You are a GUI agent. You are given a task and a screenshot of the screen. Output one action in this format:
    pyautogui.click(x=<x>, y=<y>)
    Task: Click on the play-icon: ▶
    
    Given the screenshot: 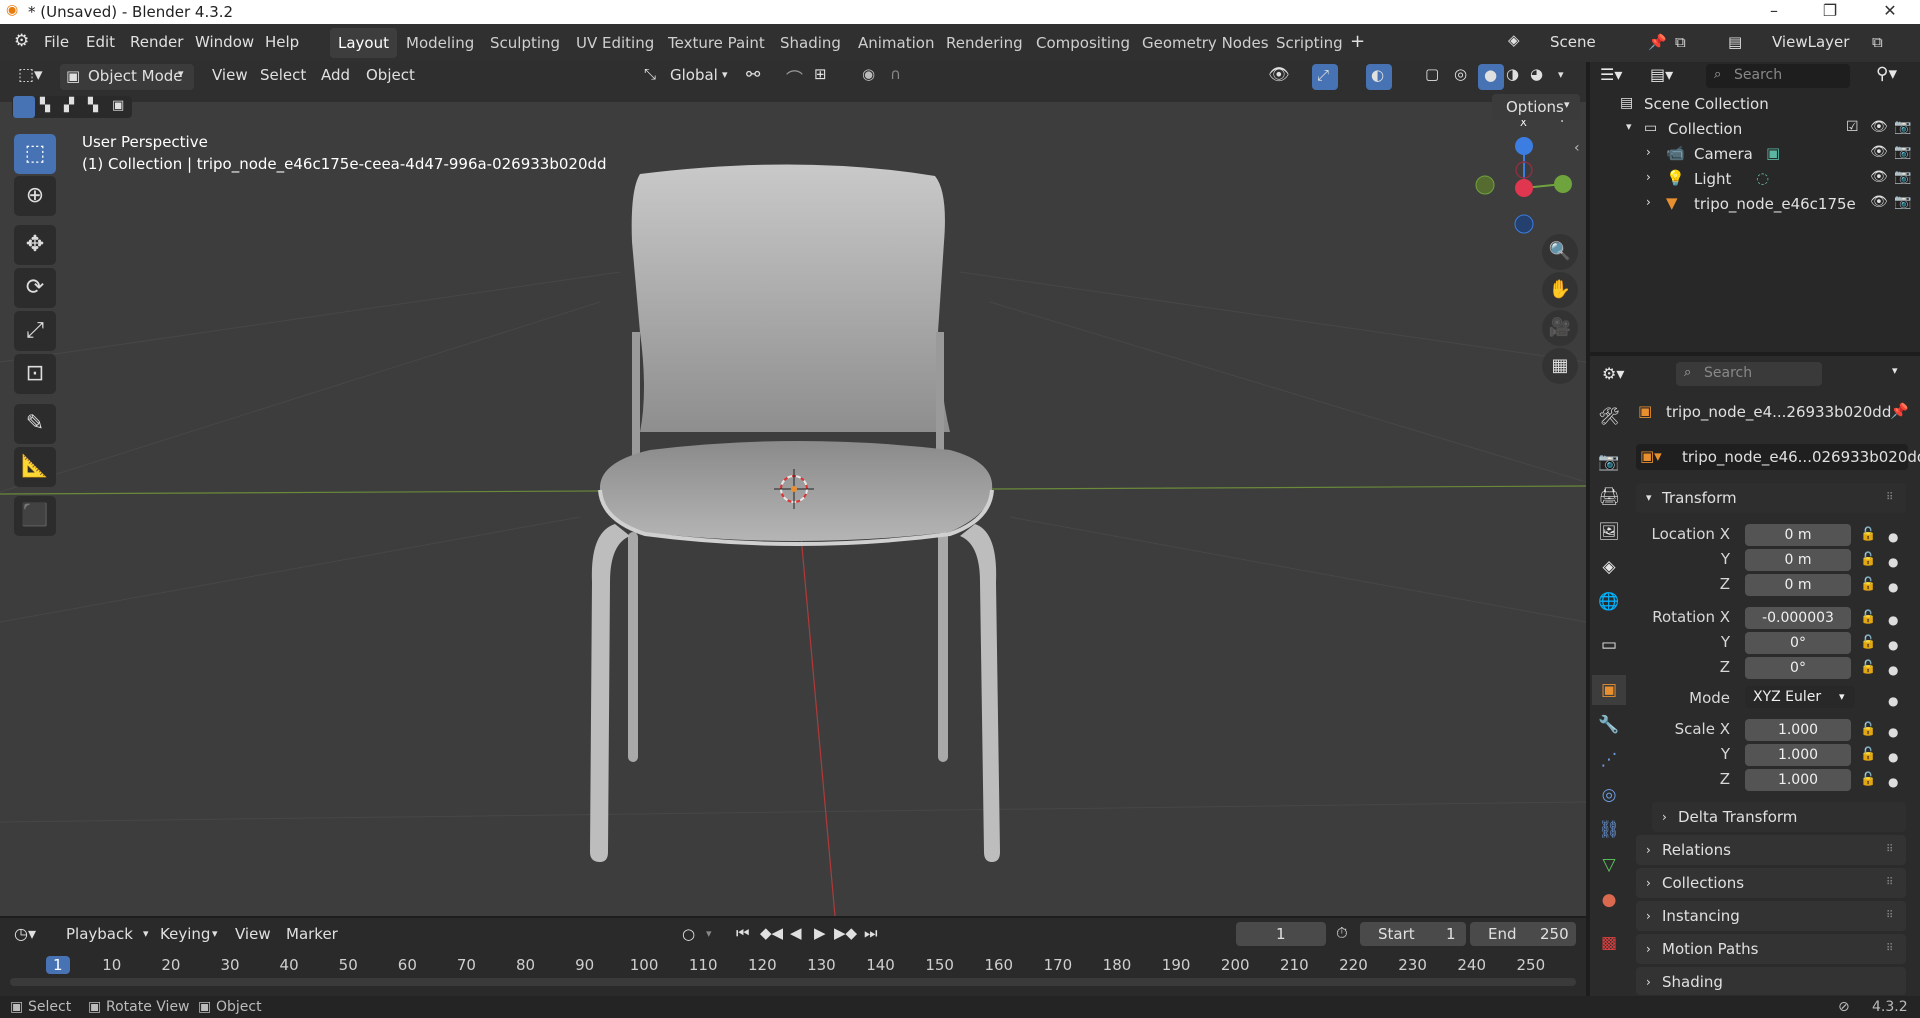 What is the action you would take?
    pyautogui.click(x=820, y=933)
    